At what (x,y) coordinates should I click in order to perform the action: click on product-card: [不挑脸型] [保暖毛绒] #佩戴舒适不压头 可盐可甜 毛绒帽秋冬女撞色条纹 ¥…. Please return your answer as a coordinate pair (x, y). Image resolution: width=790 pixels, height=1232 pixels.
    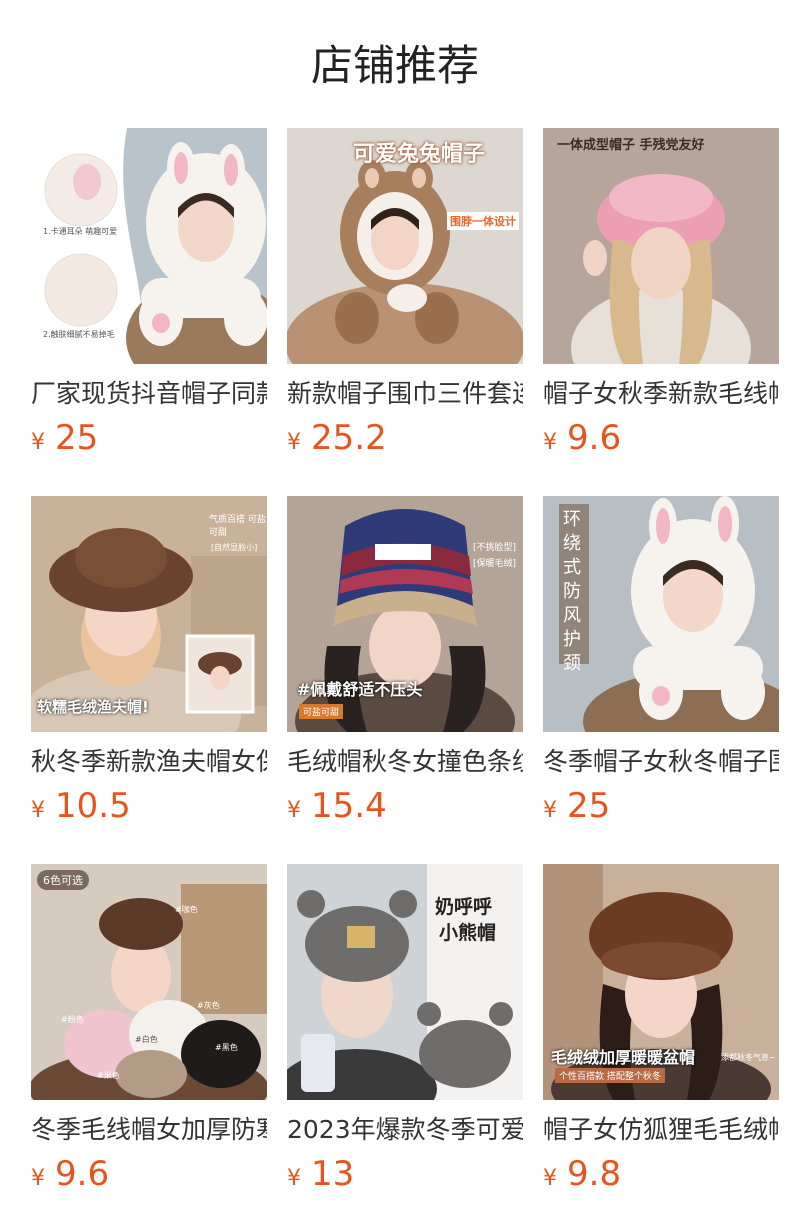
    Looking at the image, I should click on (405, 666).